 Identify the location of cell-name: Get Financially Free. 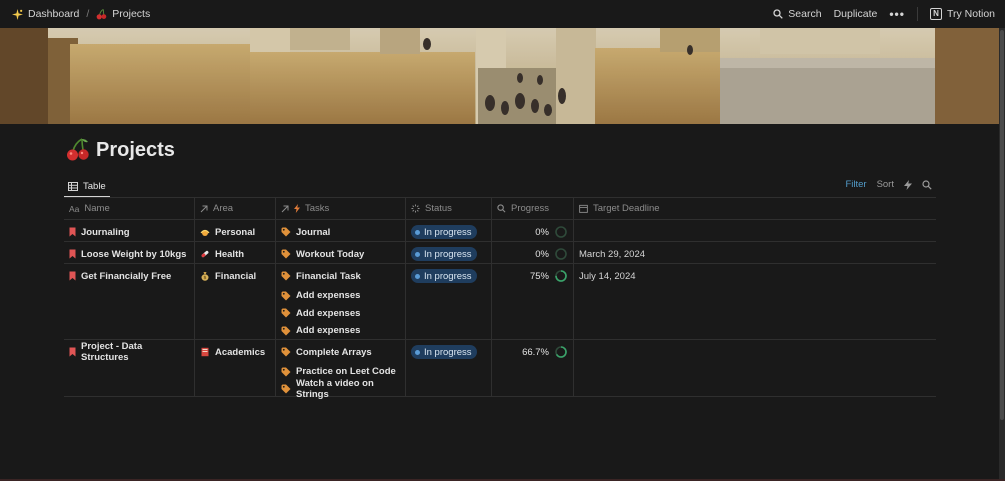
(129, 301).